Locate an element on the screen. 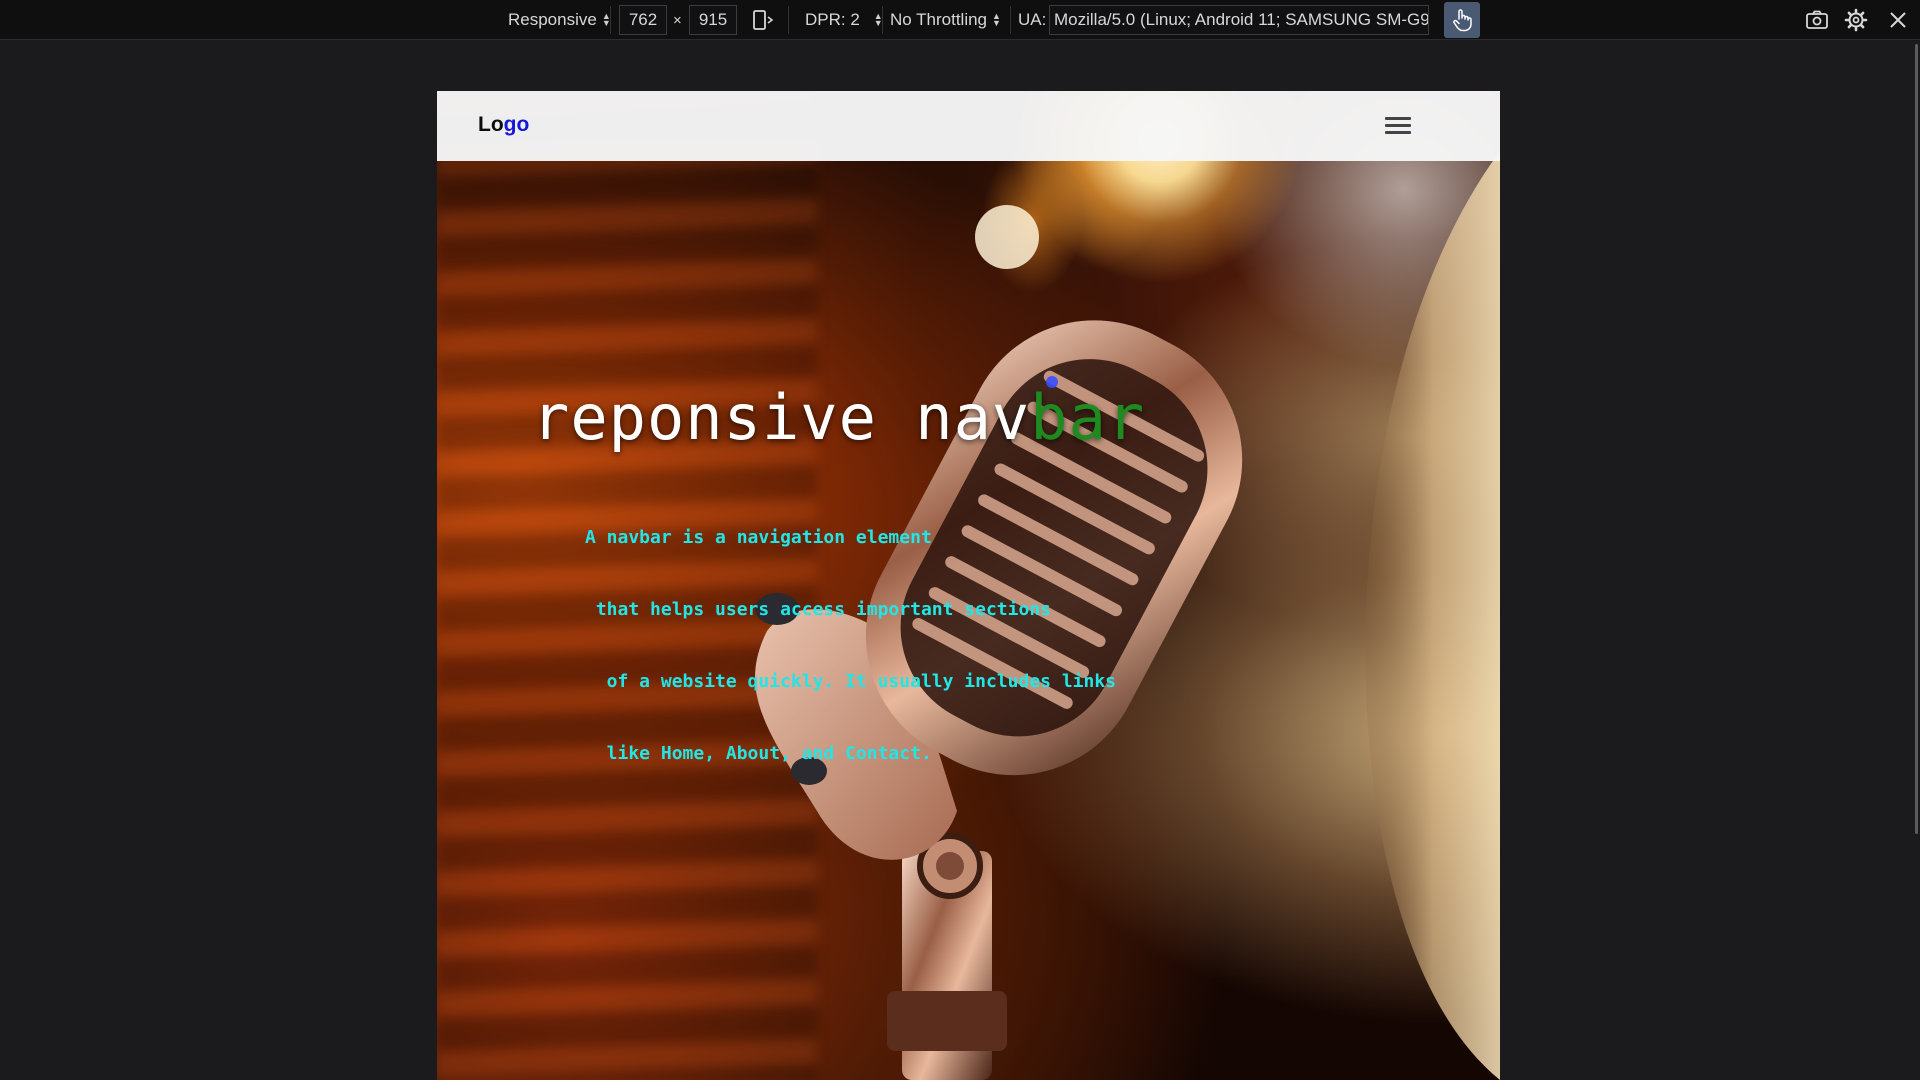 The width and height of the screenshot is (1920, 1080). site-logo: Logo is located at coordinates (503, 125).